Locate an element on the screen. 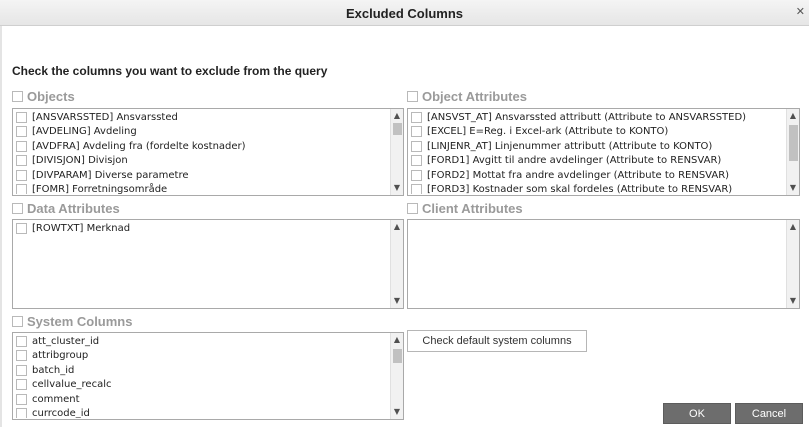  item-label: [ANSVARSSTED] Ansvarssted is located at coordinates (105, 117).